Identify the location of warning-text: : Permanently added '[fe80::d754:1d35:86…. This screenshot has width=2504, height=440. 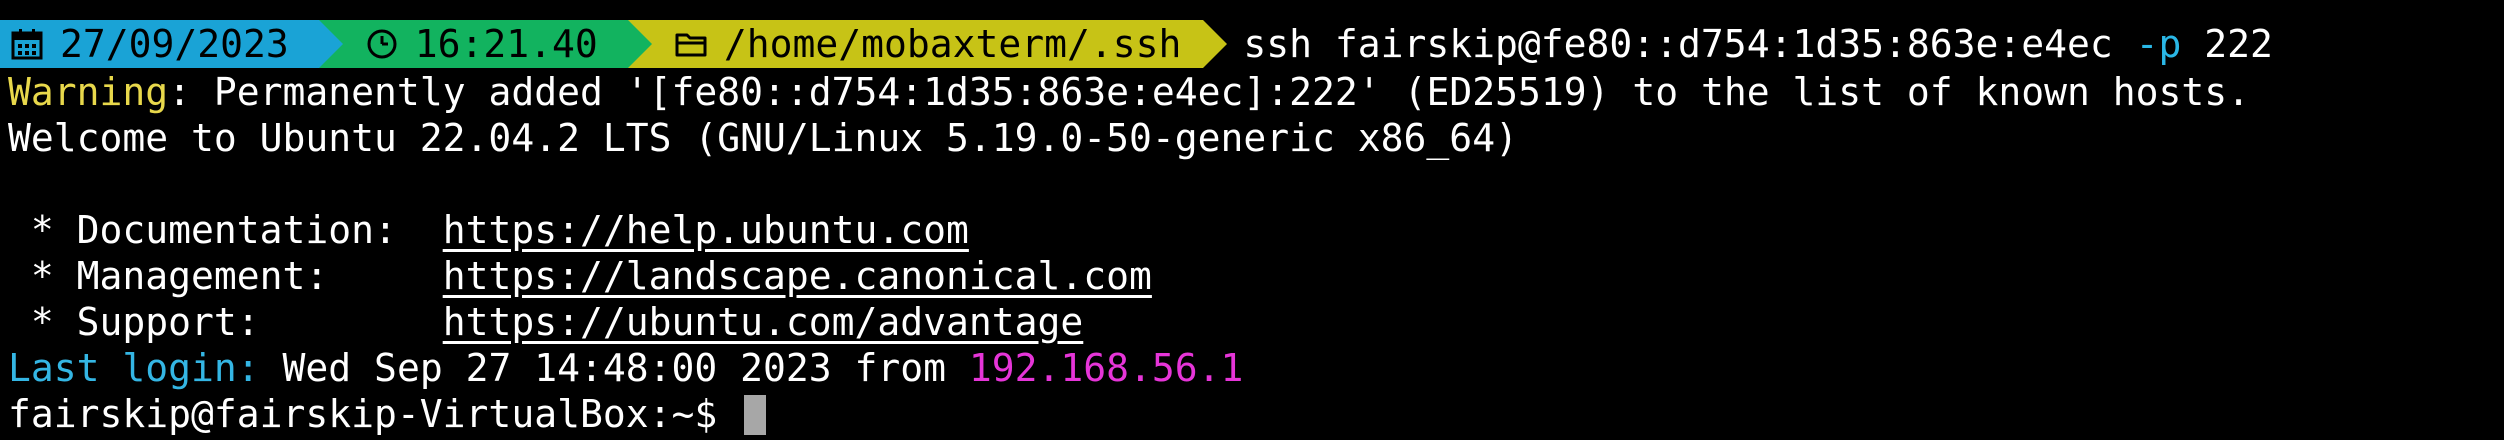
(1209, 92).